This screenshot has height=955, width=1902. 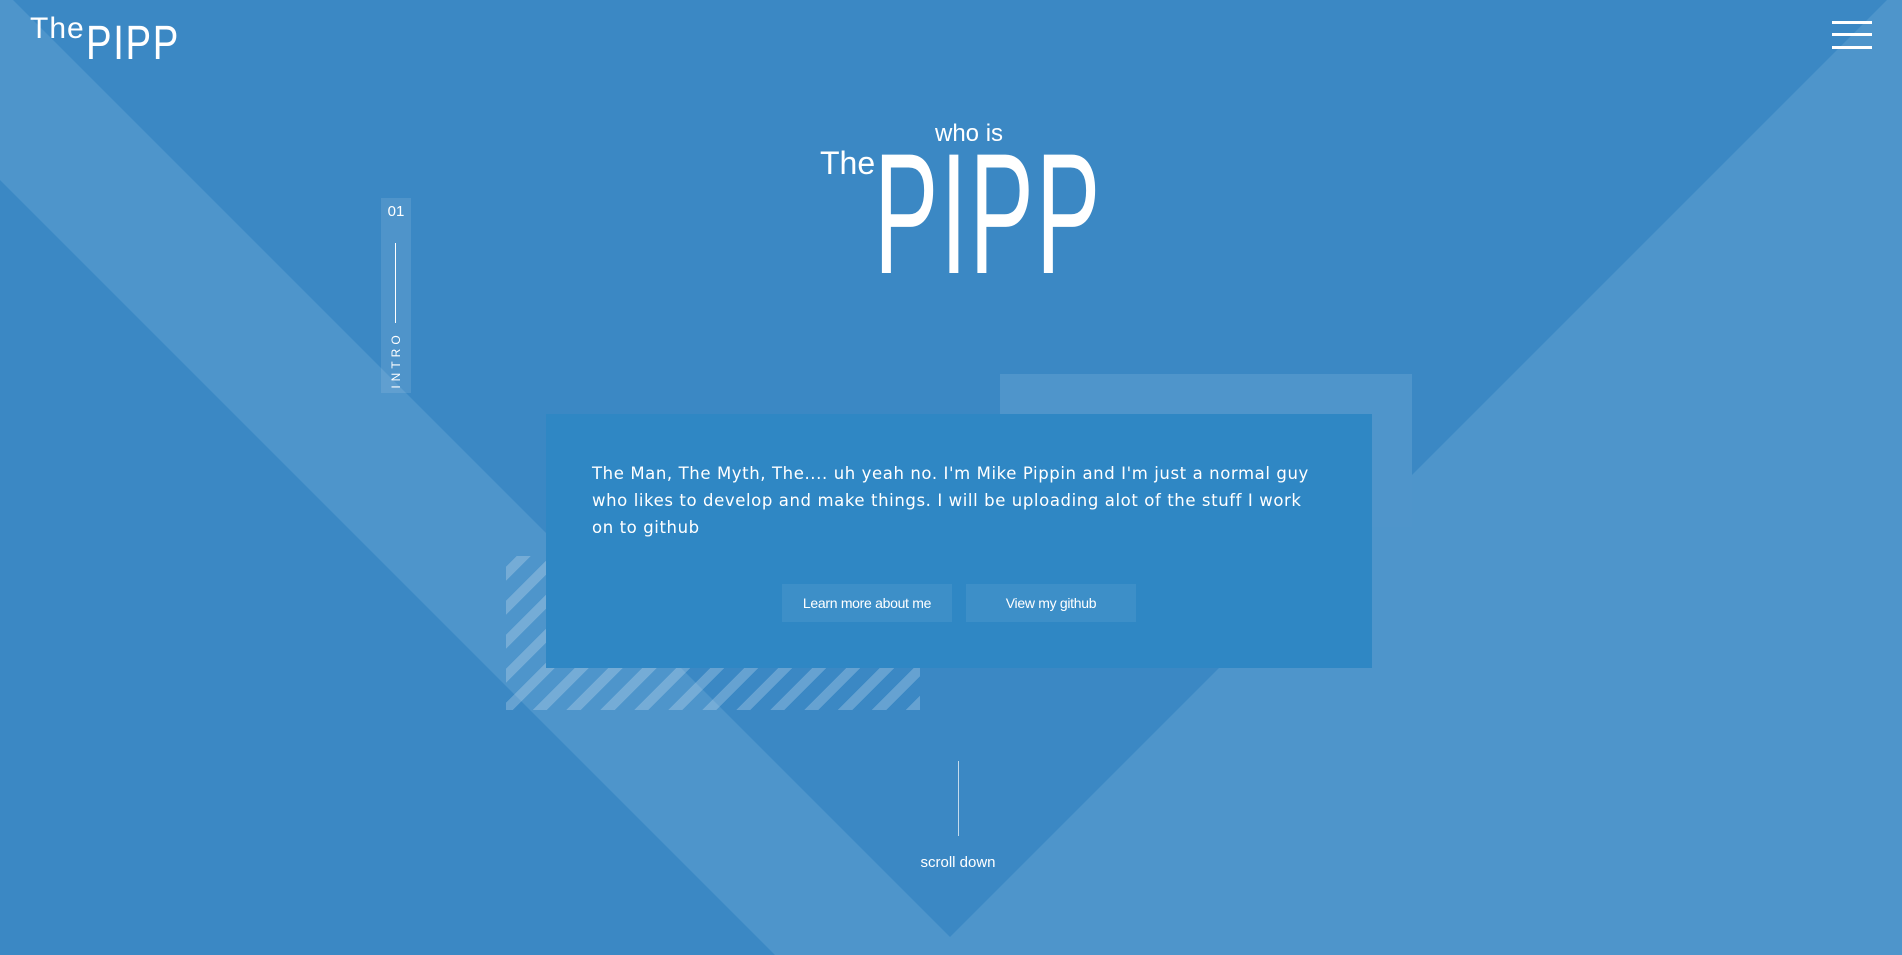 What do you see at coordinates (958, 862) in the screenshot?
I see `scroll-down-link: scroll down` at bounding box center [958, 862].